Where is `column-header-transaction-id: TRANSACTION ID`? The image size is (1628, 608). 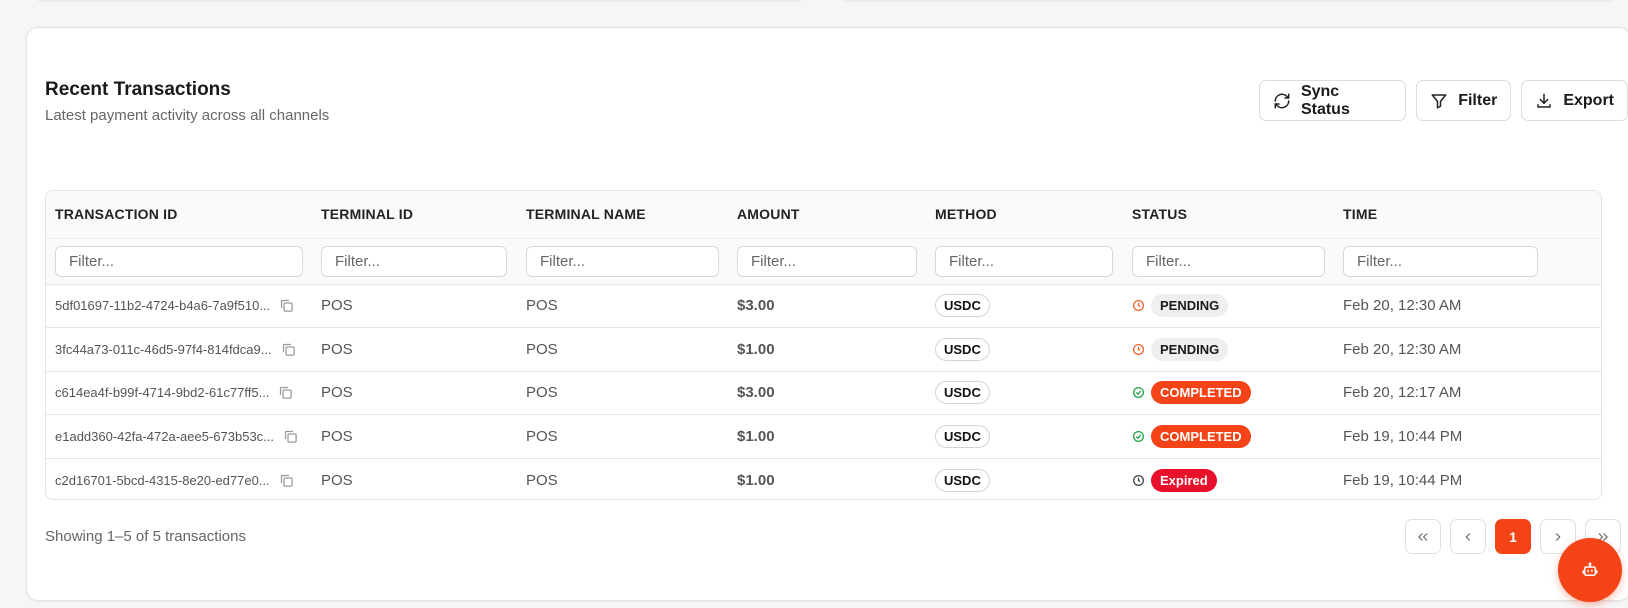 column-header-transaction-id: TRANSACTION ID is located at coordinates (179, 214).